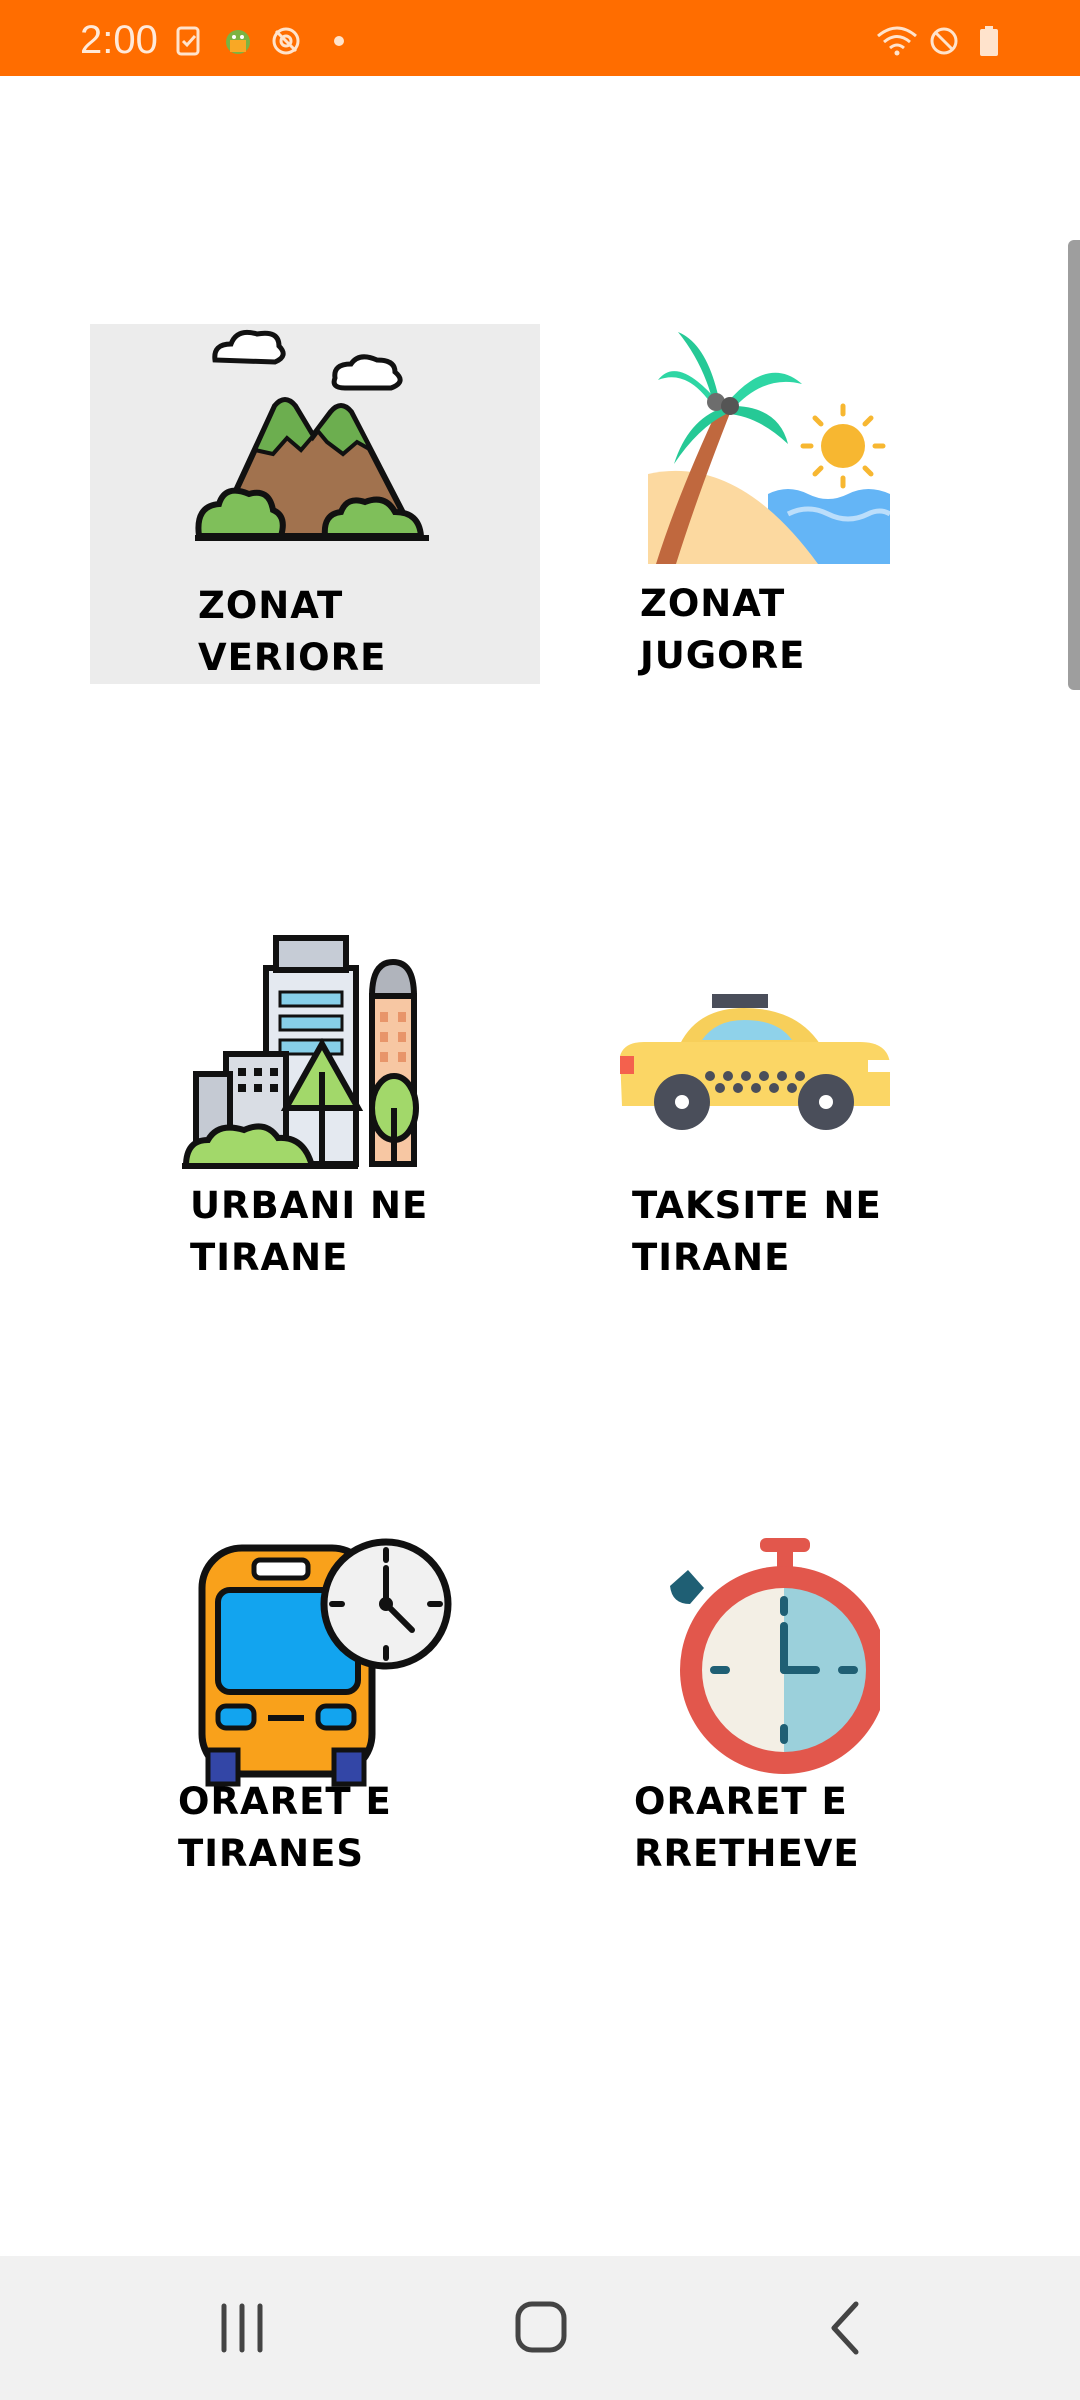 This screenshot has height=2400, width=1080. Describe the element at coordinates (300, 1052) in the screenshot. I see `city-buildings-icon` at that location.